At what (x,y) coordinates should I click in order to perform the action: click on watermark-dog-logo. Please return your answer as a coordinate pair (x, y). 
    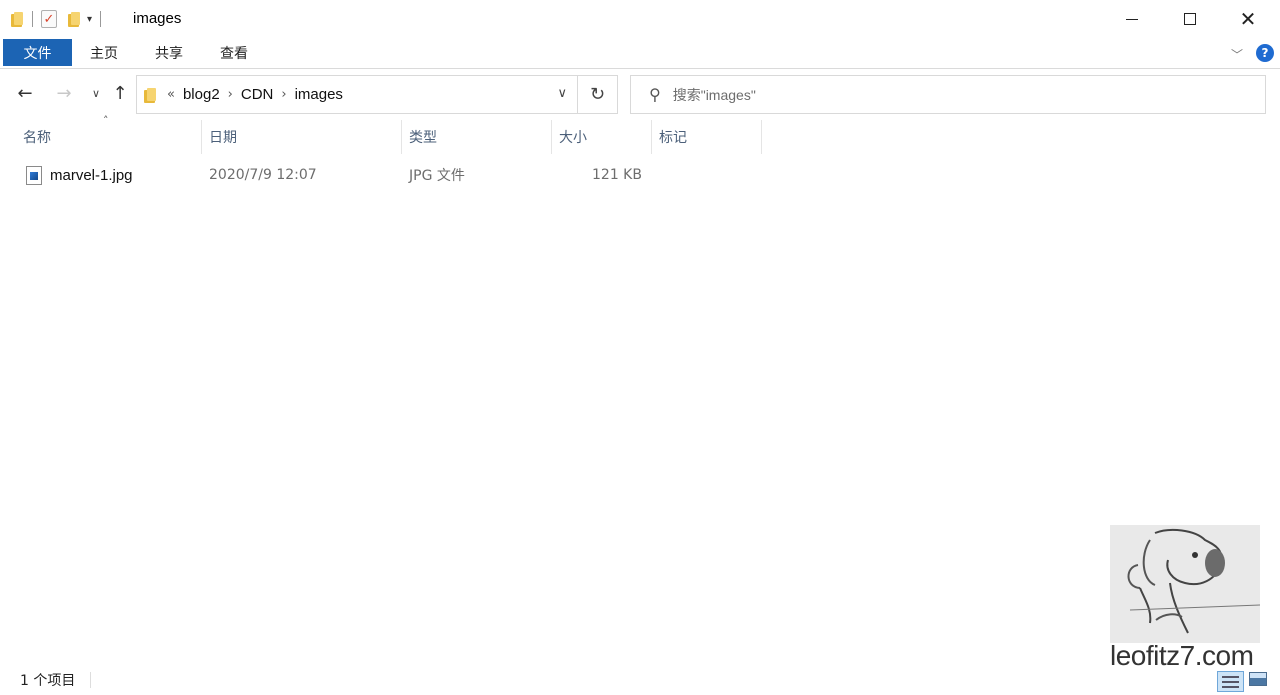
    Looking at the image, I should click on (1185, 584).